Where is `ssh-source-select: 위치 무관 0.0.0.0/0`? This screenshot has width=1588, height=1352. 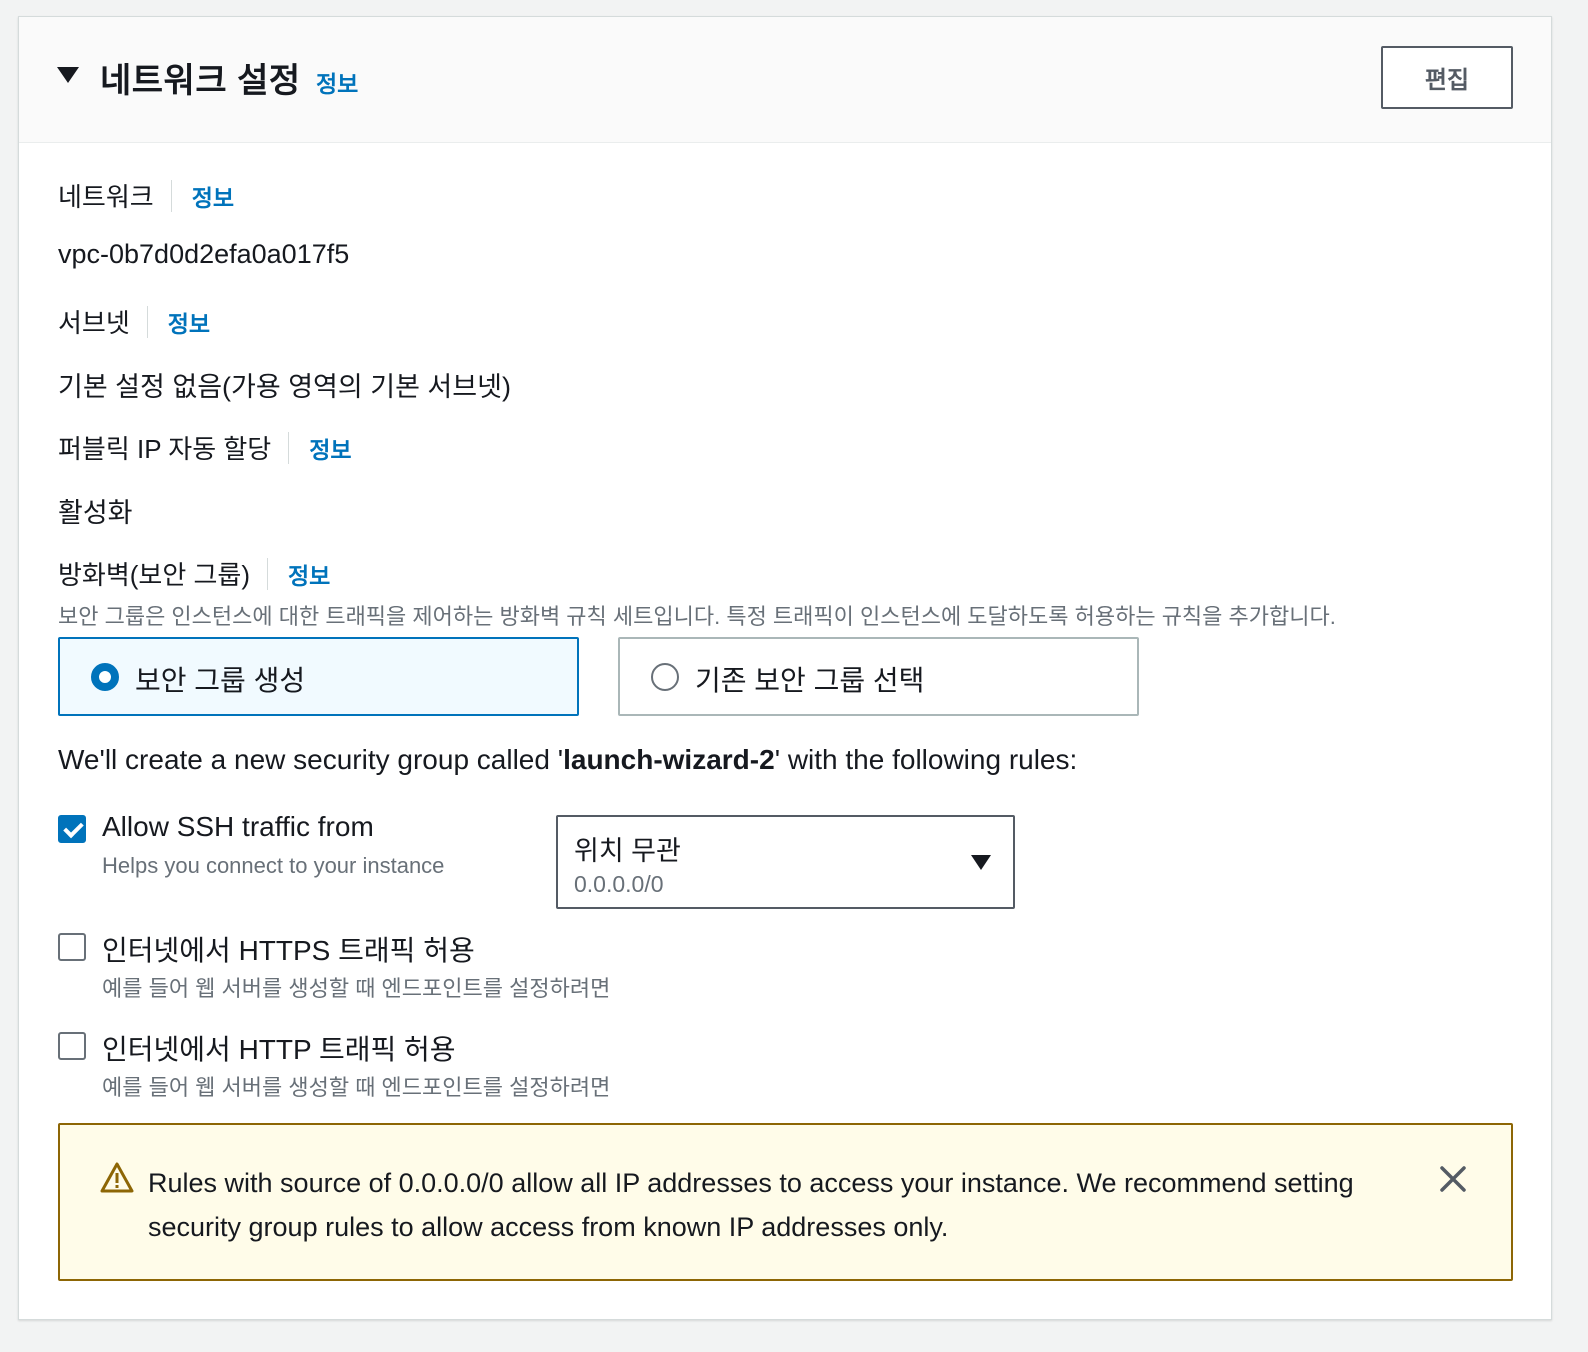 ssh-source-select: 위치 무관 0.0.0.0/0 is located at coordinates (785, 862).